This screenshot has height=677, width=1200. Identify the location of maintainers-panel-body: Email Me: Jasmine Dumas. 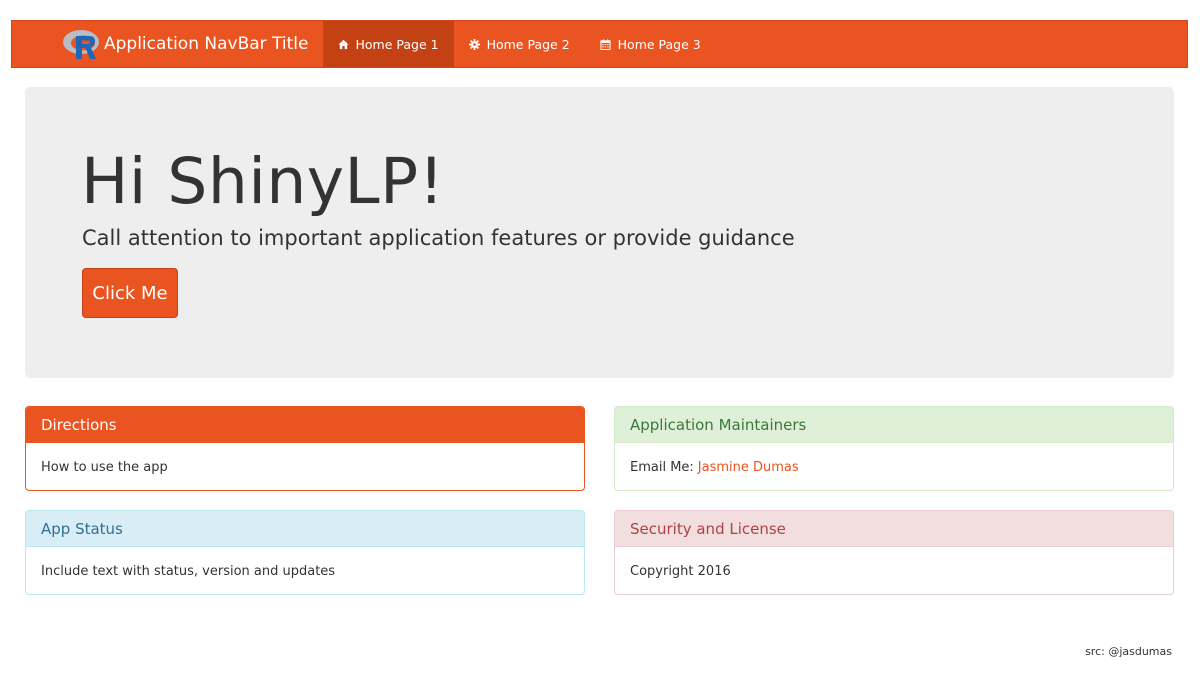
(894, 466).